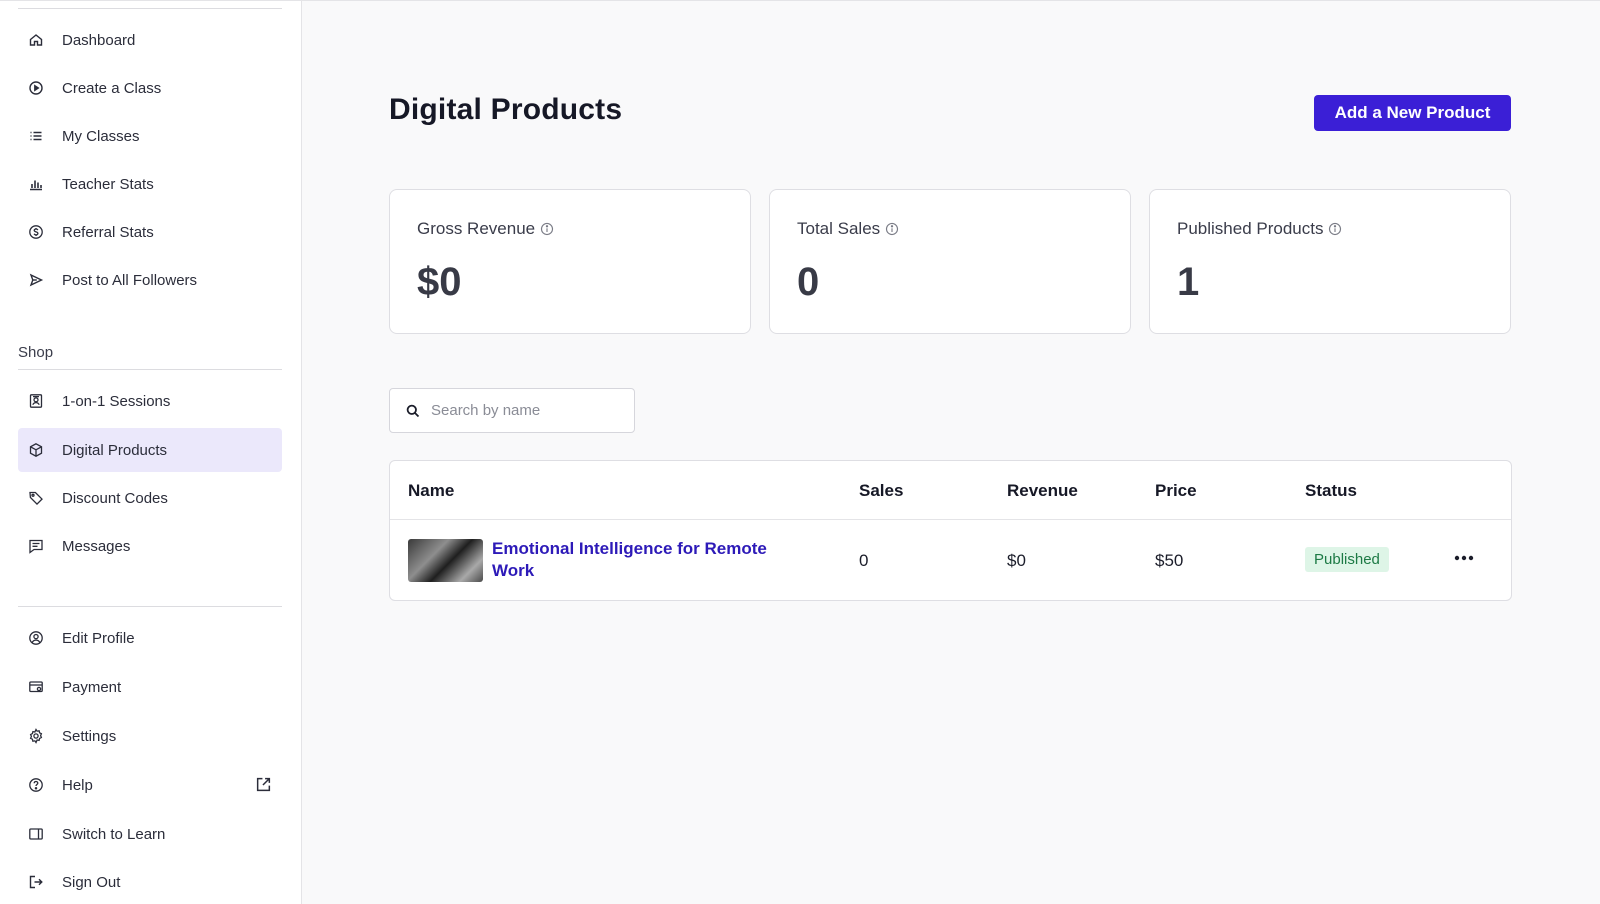  I want to click on sidebar-item-label: My Classes, so click(101, 136).